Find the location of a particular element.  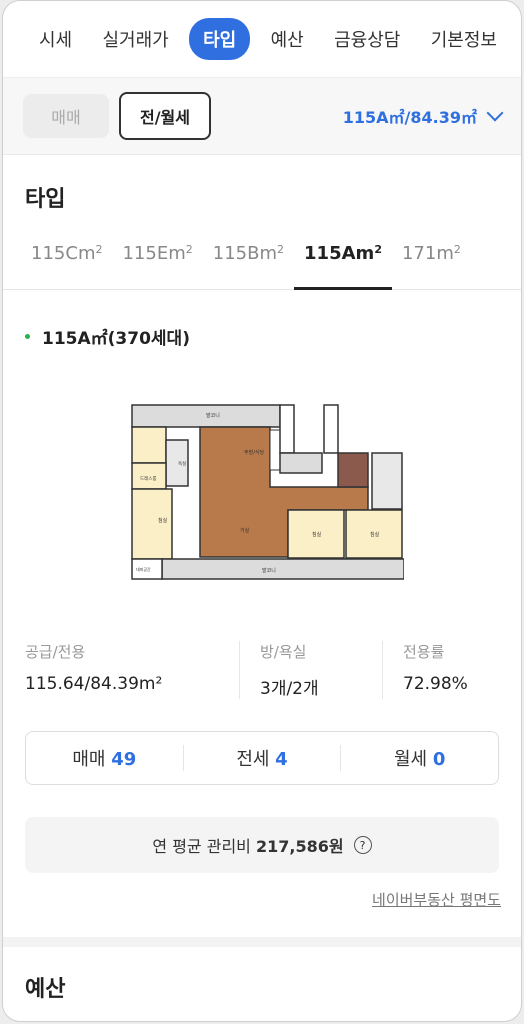

type-tab-area: 115A is located at coordinates (330, 253).